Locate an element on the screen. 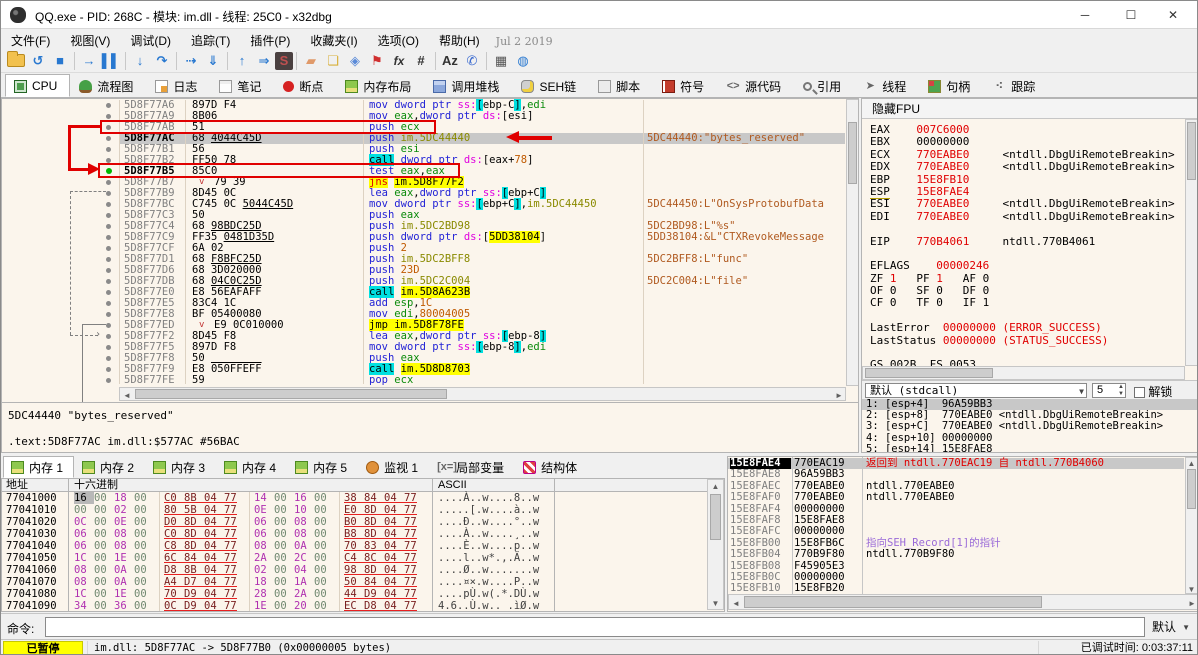 The height and width of the screenshot is (655, 1198). dump-vscrollbar: ▲ ▼ is located at coordinates (715, 544).